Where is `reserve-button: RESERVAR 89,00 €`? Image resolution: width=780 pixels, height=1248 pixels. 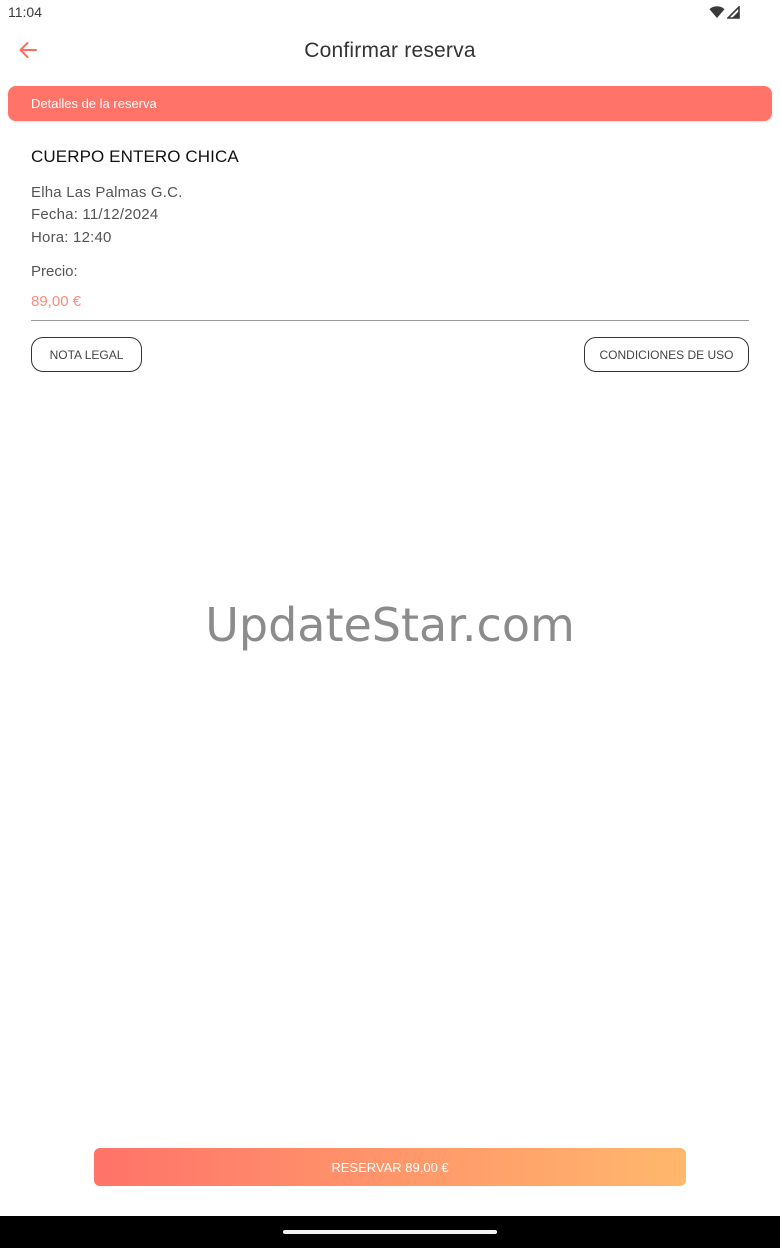 reserve-button: RESERVAR 89,00 € is located at coordinates (390, 1167).